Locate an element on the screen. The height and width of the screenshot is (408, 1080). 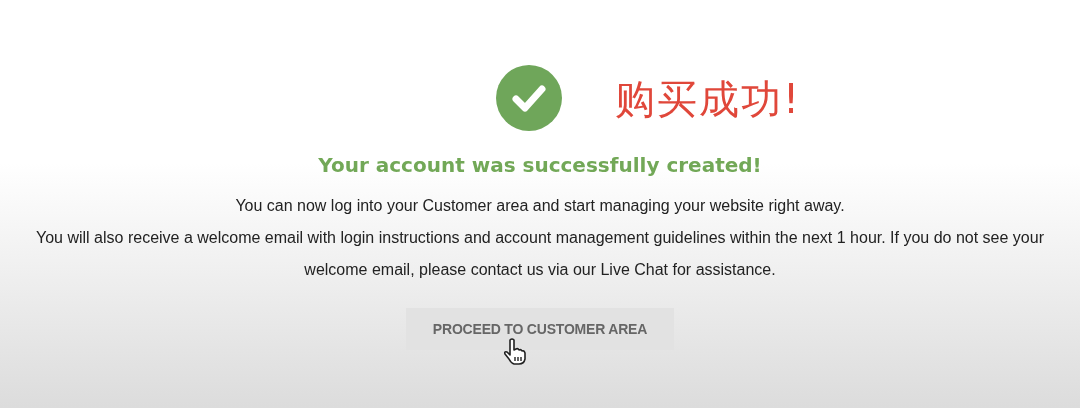
check-circle-icon is located at coordinates (529, 98).